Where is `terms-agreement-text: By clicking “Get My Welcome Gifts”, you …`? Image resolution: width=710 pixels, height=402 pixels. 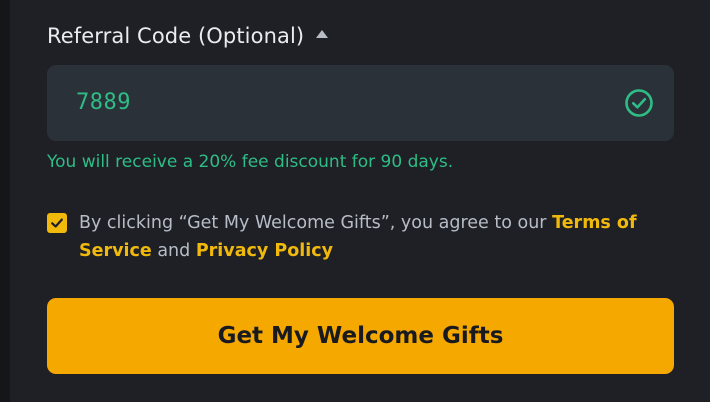
terms-agreement-text: By clicking “Get My Welcome Gifts”, you … is located at coordinates (369, 237).